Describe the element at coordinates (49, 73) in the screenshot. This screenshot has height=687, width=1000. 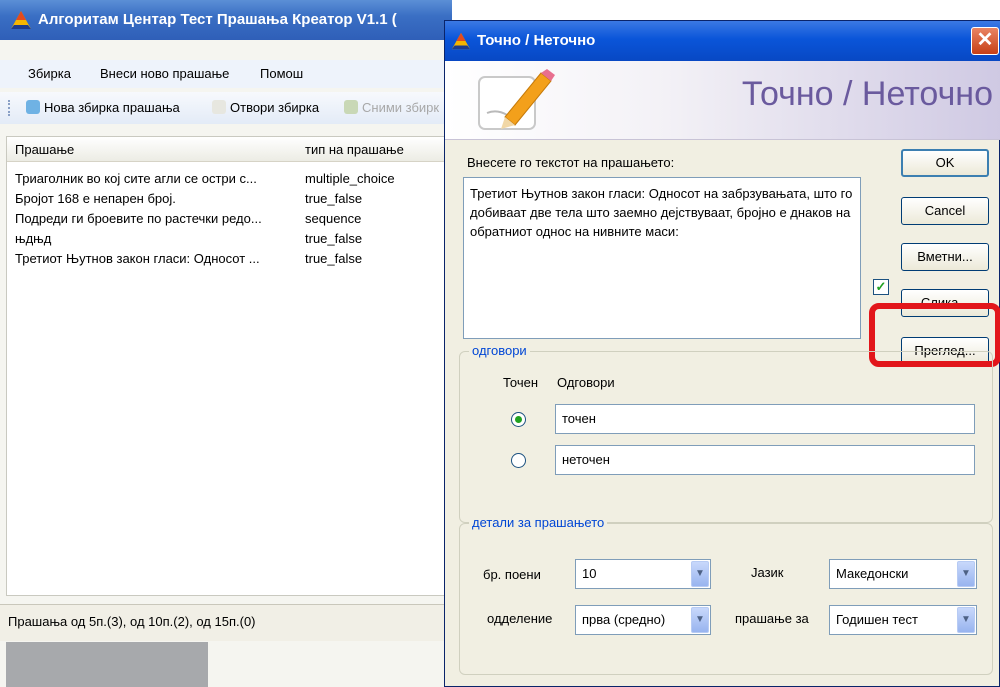
I see `menu-collection: Збирка` at that location.